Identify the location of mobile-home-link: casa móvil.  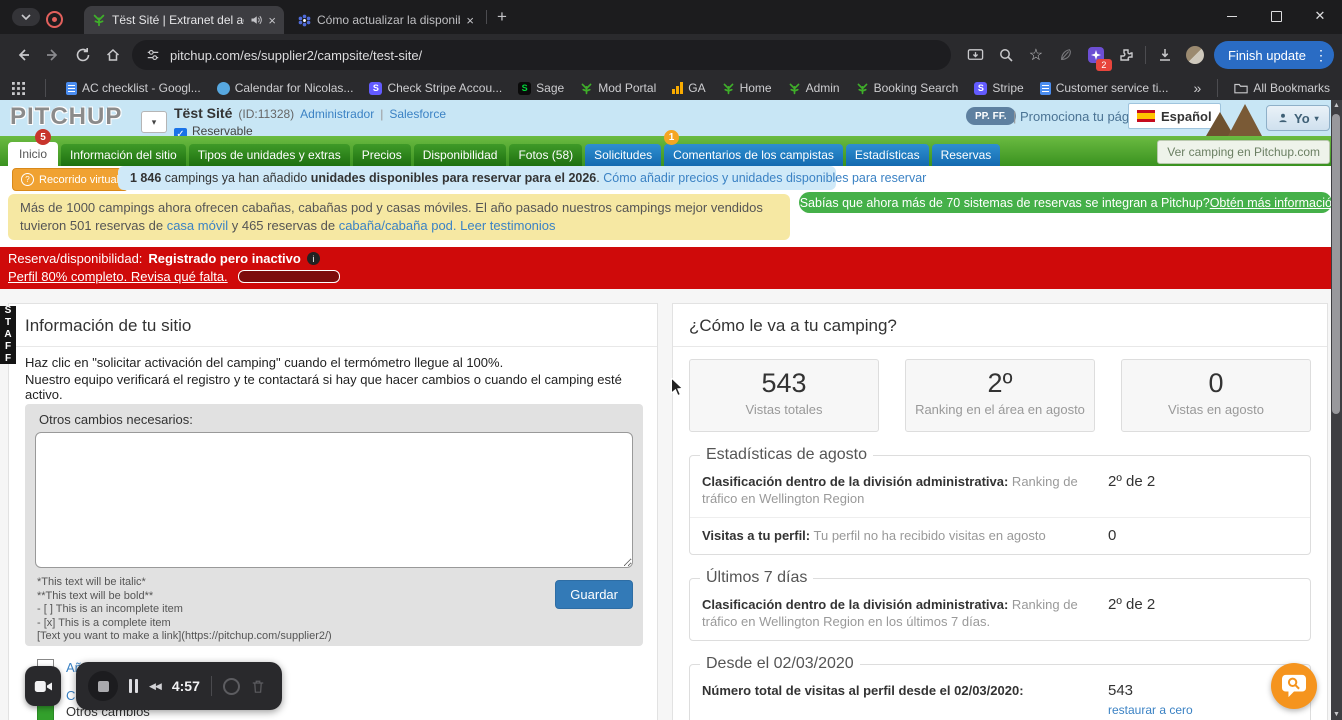
(197, 225).